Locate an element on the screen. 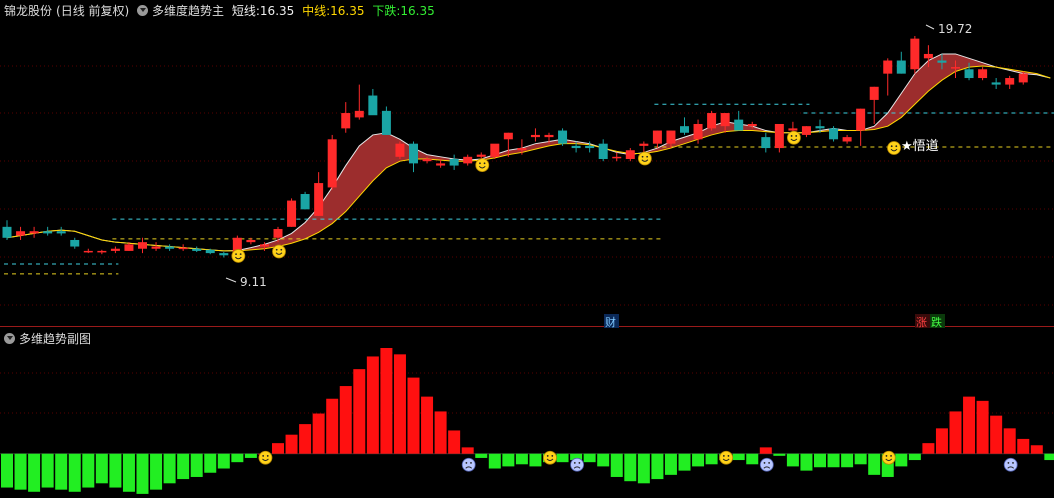  zhang-marker: 涨 is located at coordinates (921, 322).